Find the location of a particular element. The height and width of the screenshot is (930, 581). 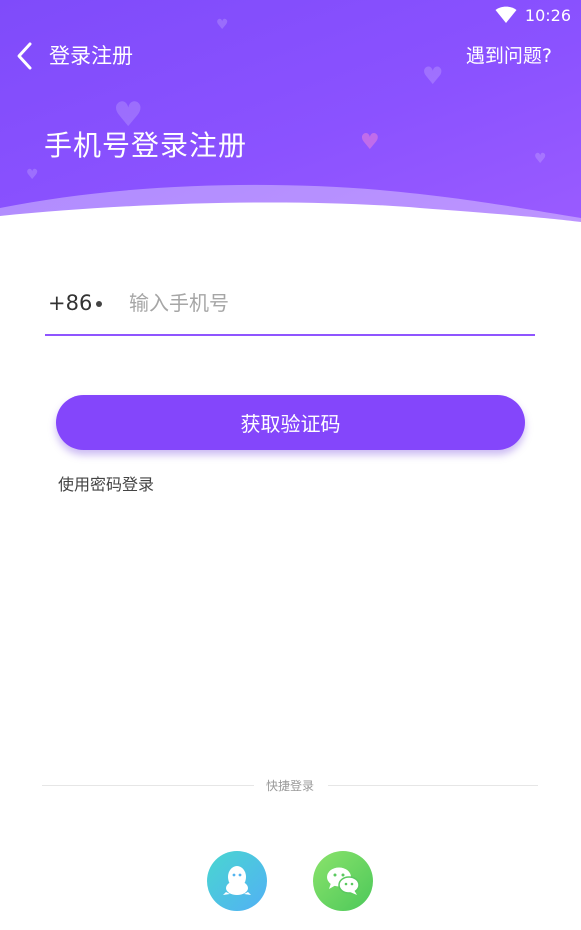

top-bar: 登录注册 遇到问题? is located at coordinates (290, 56).